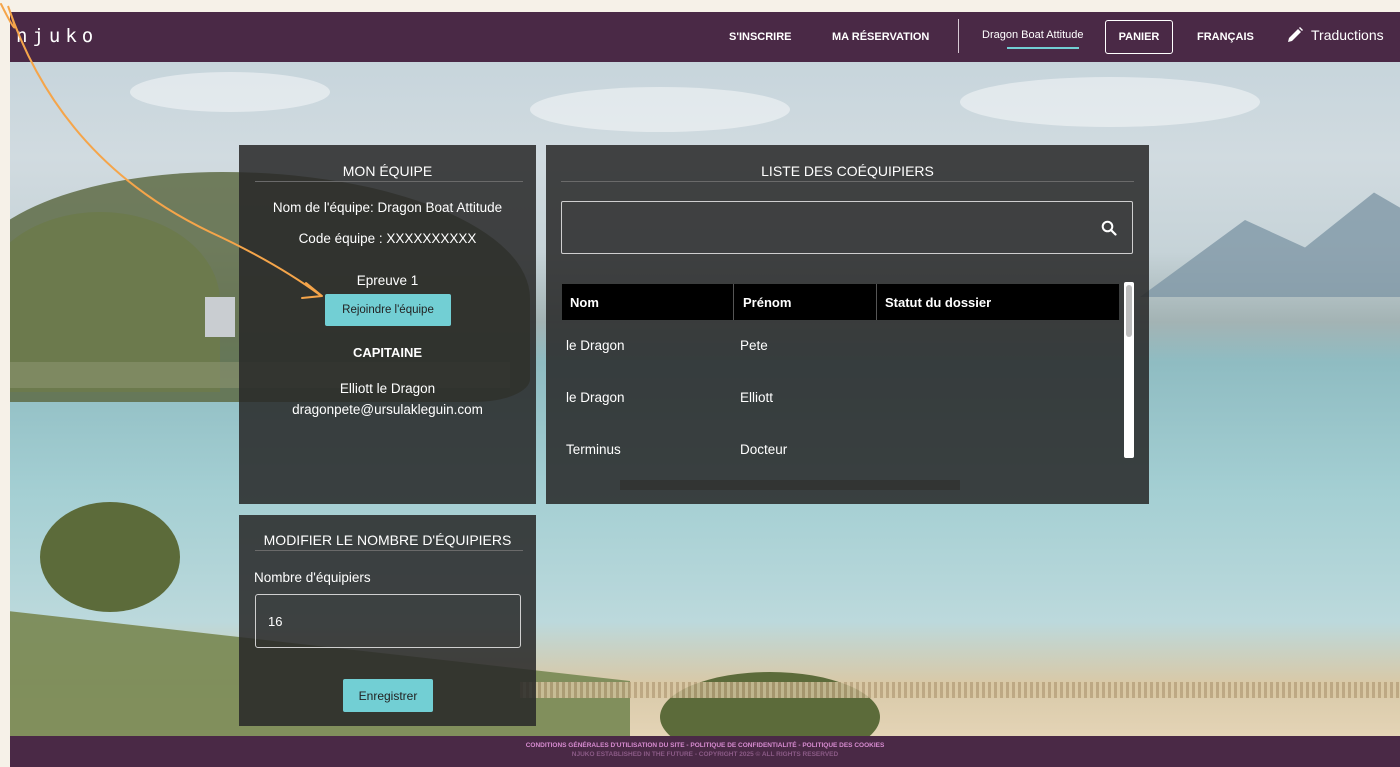  Describe the element at coordinates (388, 695) in the screenshot. I see `save-button: Enregistrer` at that location.